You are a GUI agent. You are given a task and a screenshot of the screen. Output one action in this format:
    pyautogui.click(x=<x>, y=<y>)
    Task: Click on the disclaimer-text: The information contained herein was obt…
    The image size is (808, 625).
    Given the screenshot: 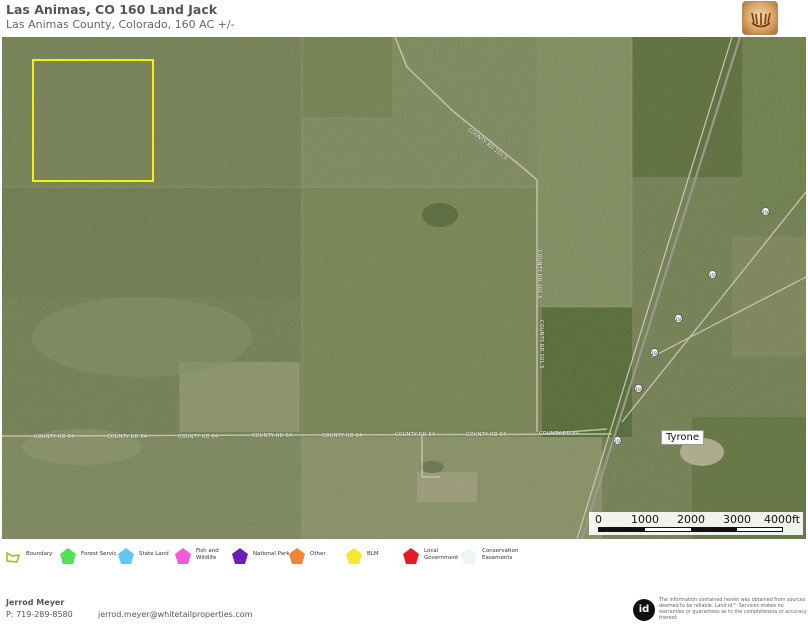 What is the action you would take?
    pyautogui.click(x=733, y=609)
    